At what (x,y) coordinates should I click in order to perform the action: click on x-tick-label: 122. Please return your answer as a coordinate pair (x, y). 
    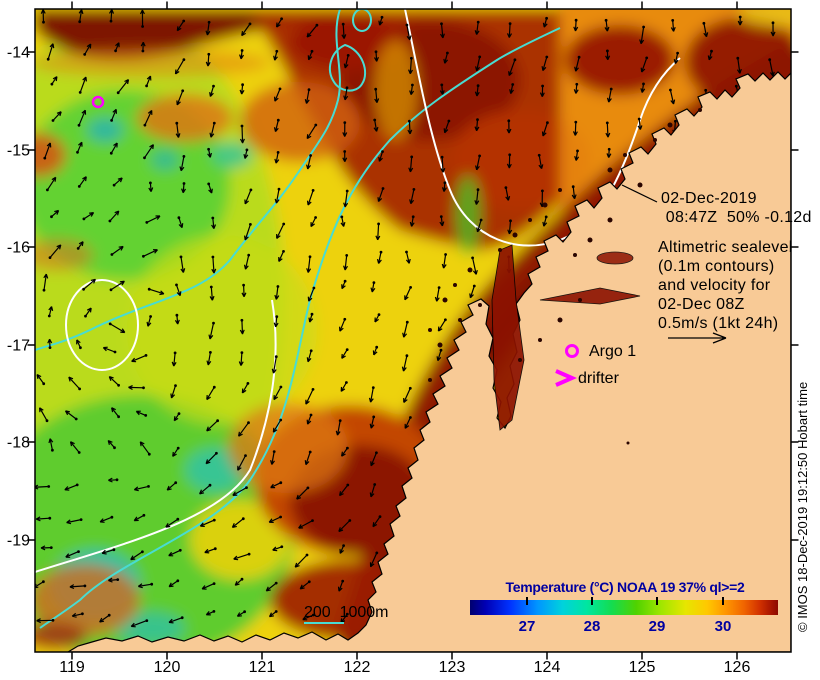
    Looking at the image, I should click on (357, 667).